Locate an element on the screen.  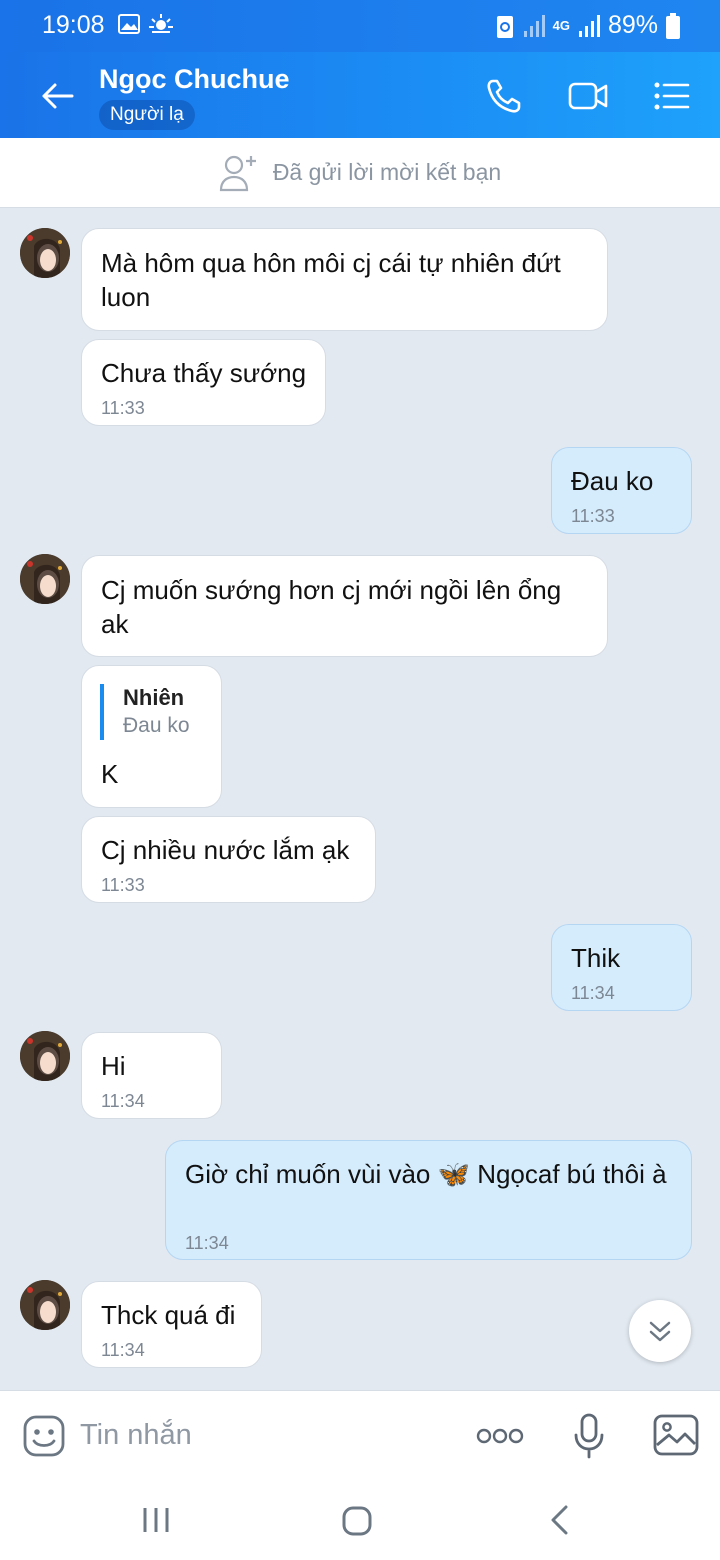
message-bubble-outgoing: Đau ko 11:33 is located at coordinates (621, 490).